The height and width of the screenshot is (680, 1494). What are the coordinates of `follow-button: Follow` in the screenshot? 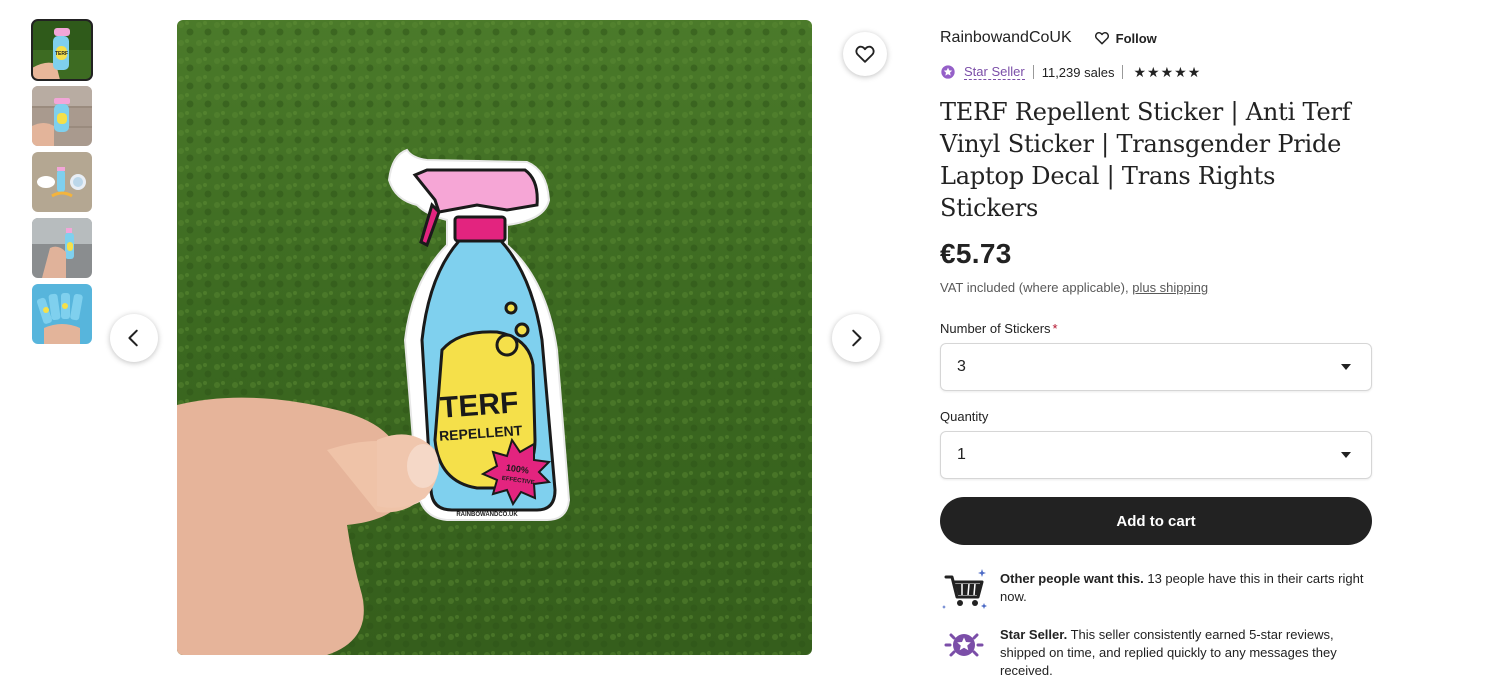 It's located at (1125, 38).